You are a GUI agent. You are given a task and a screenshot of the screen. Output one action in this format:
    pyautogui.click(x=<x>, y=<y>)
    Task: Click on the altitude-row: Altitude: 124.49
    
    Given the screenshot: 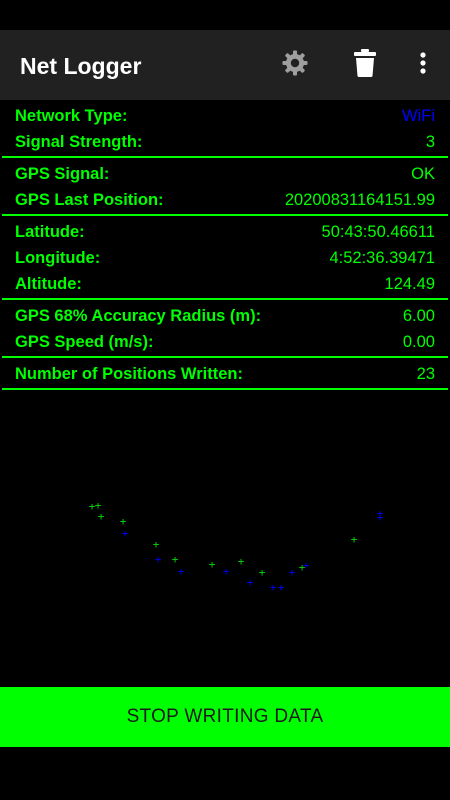 What is the action you would take?
    pyautogui.click(x=225, y=284)
    